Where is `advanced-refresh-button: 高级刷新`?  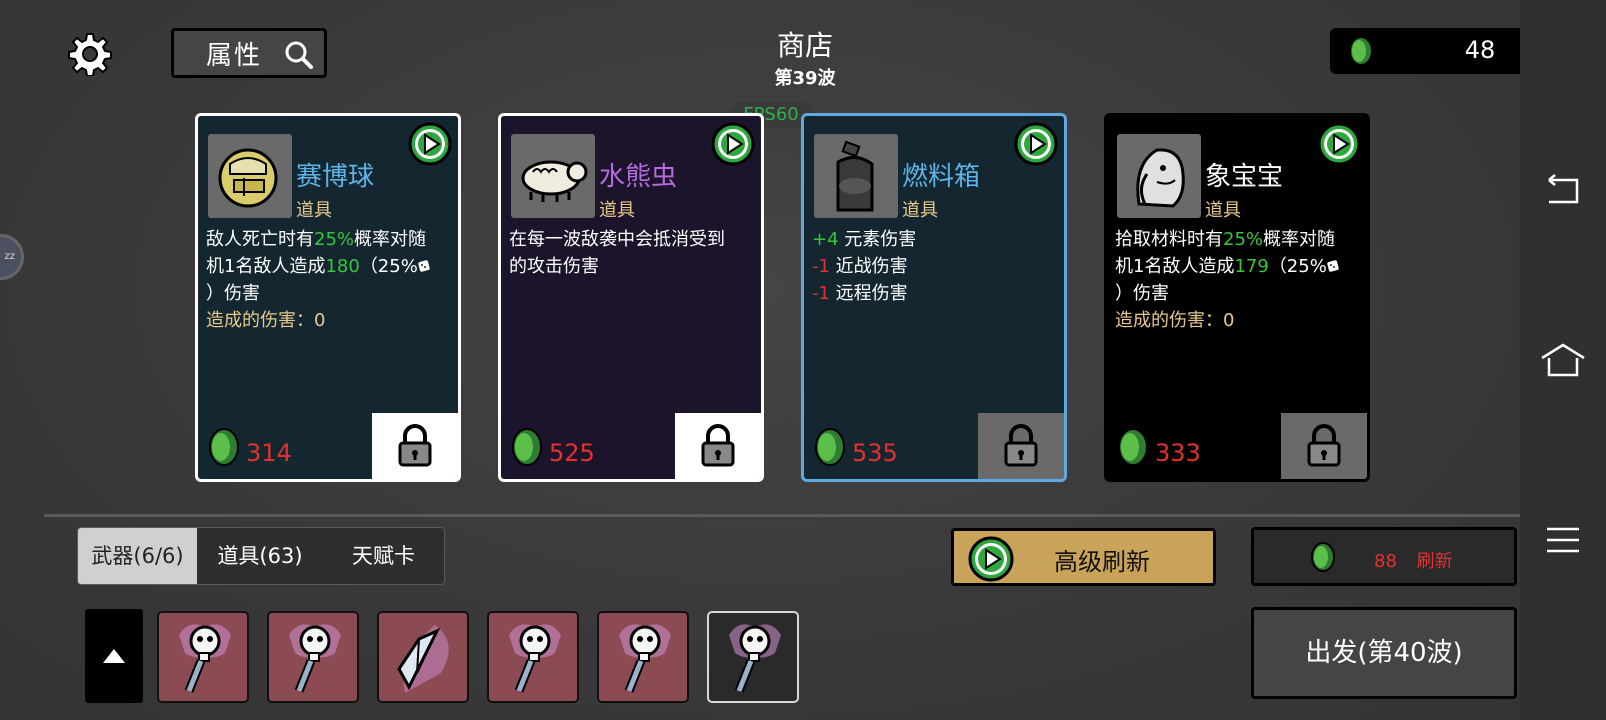
advanced-refresh-button: 高级刷新 is located at coordinates (1083, 557).